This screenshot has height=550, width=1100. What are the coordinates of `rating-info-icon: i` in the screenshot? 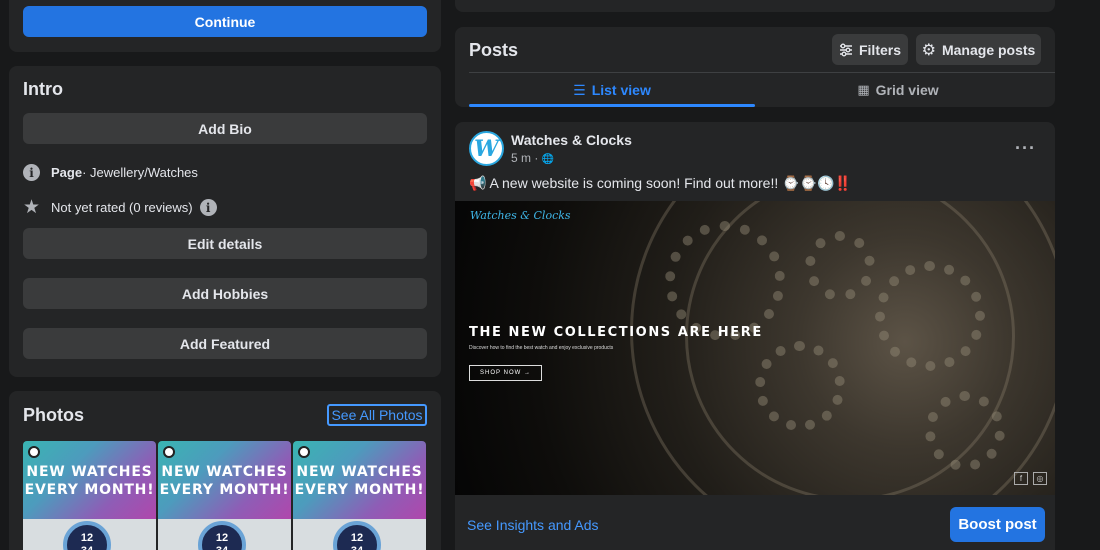 It's located at (208, 207).